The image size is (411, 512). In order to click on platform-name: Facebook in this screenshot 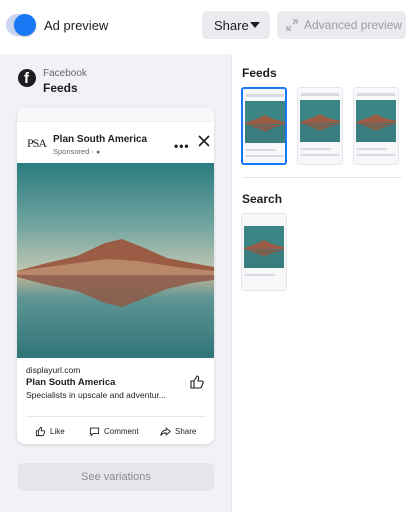, I will do `click(65, 73)`.